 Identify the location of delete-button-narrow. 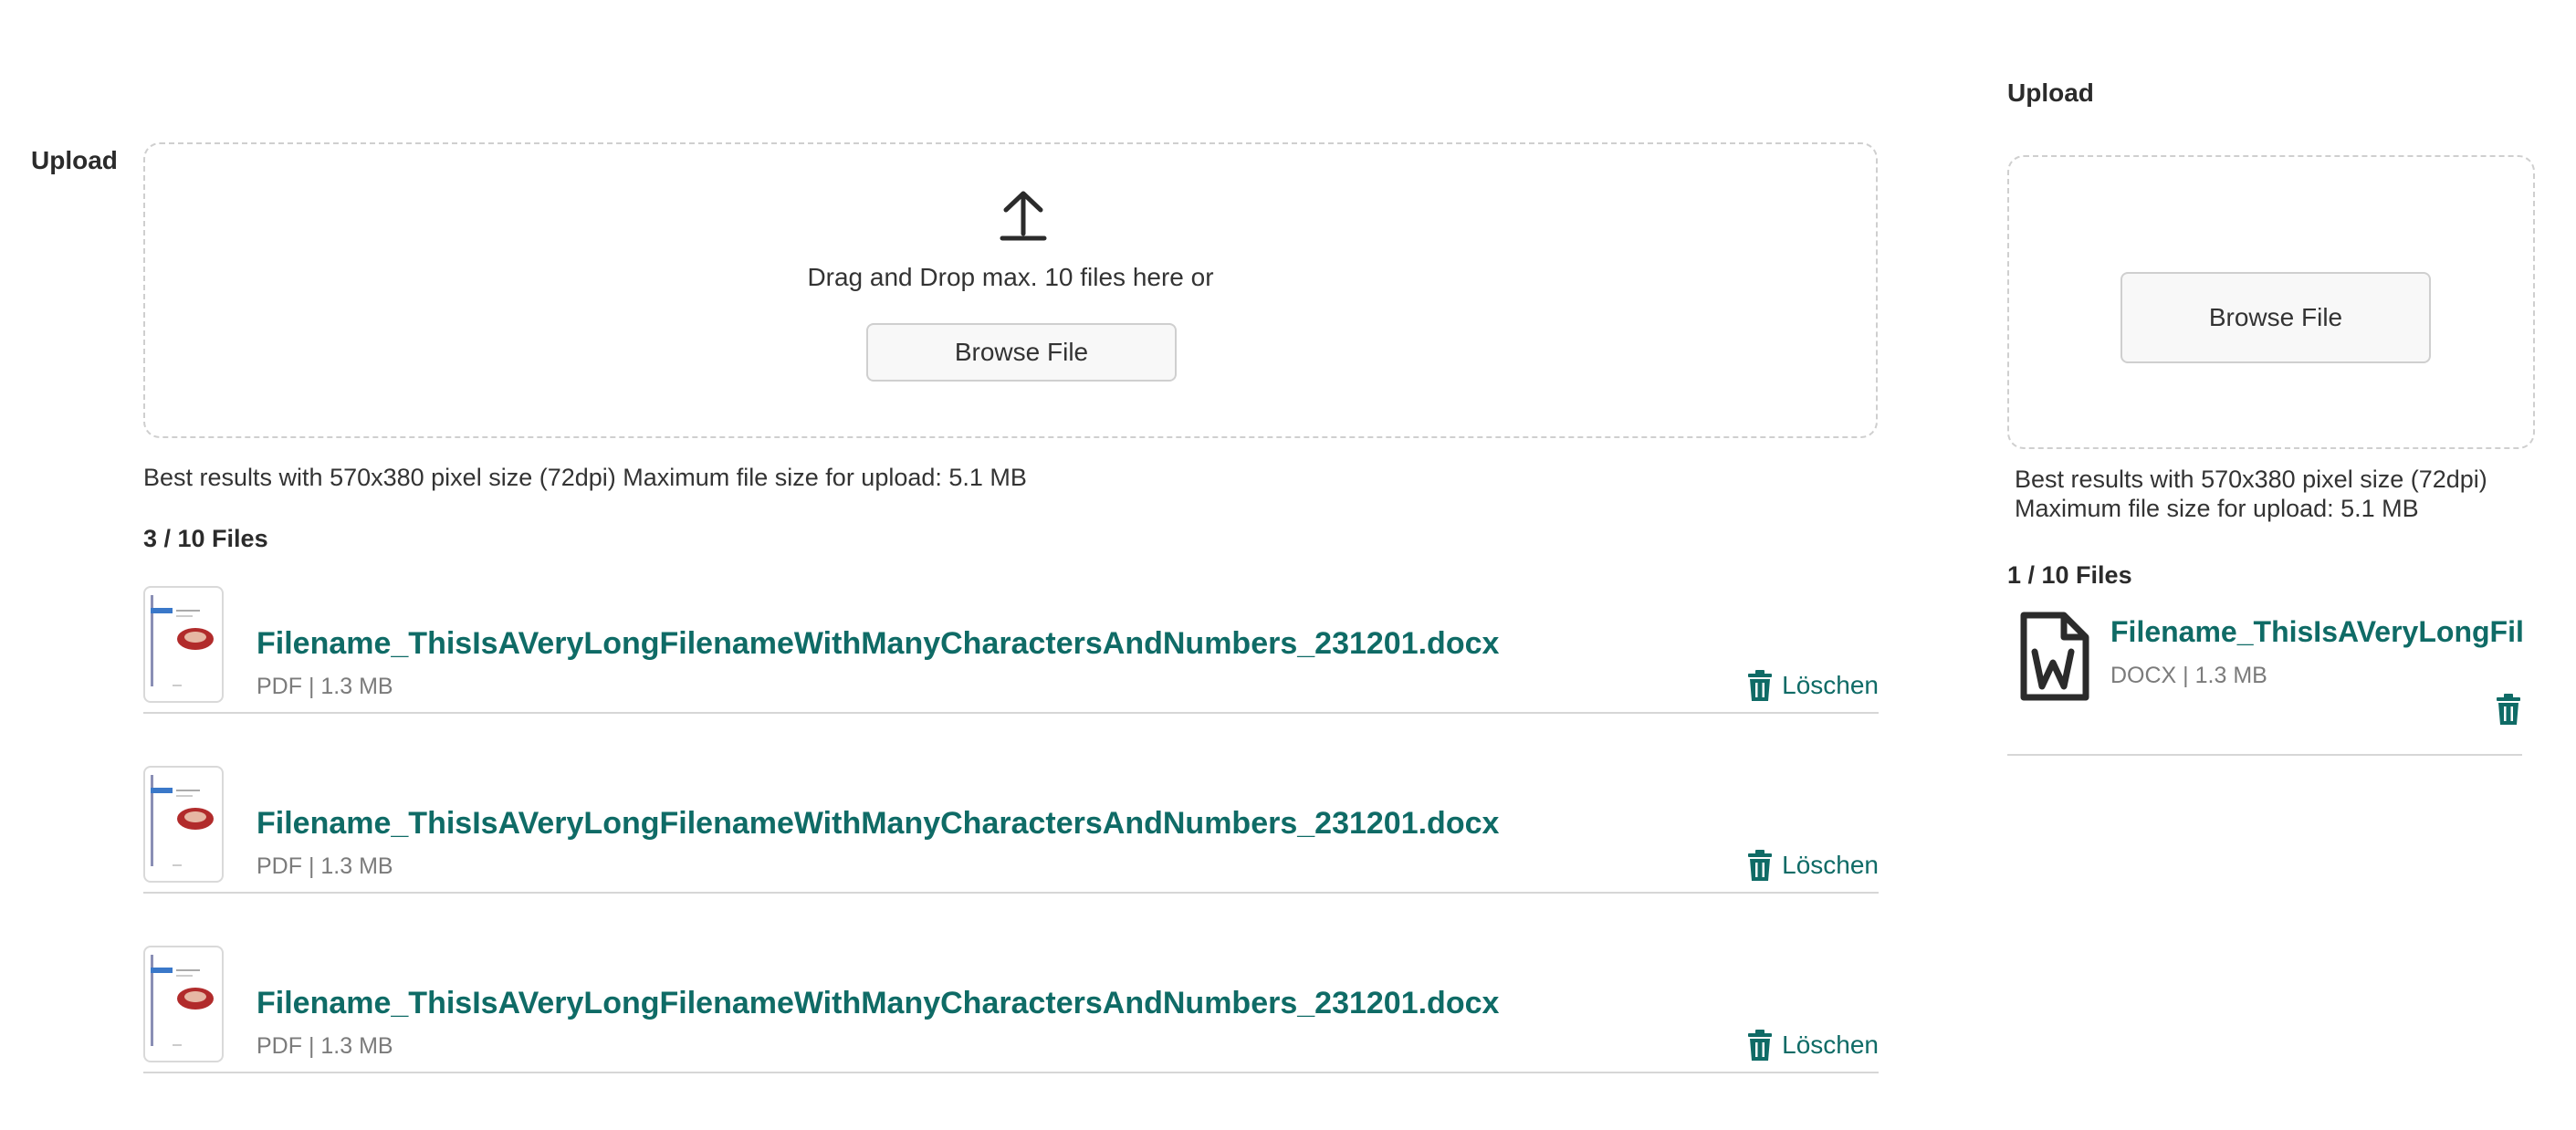
(2508, 711).